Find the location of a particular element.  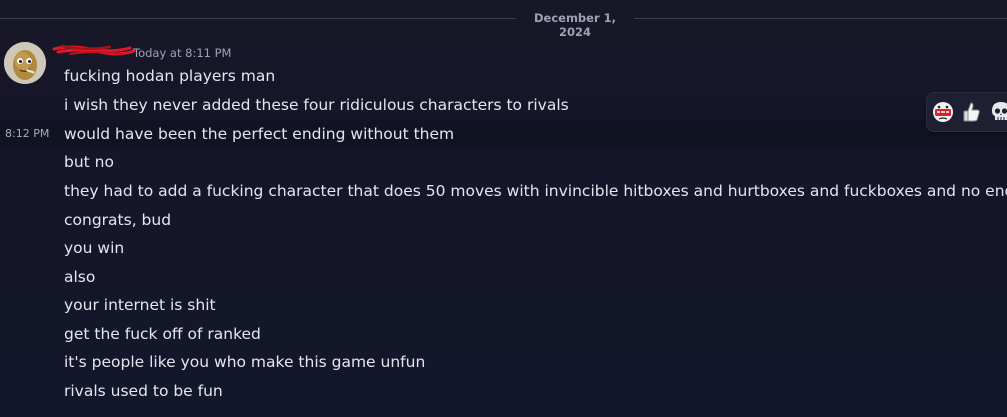

reaction-button-skull is located at coordinates (998, 112).